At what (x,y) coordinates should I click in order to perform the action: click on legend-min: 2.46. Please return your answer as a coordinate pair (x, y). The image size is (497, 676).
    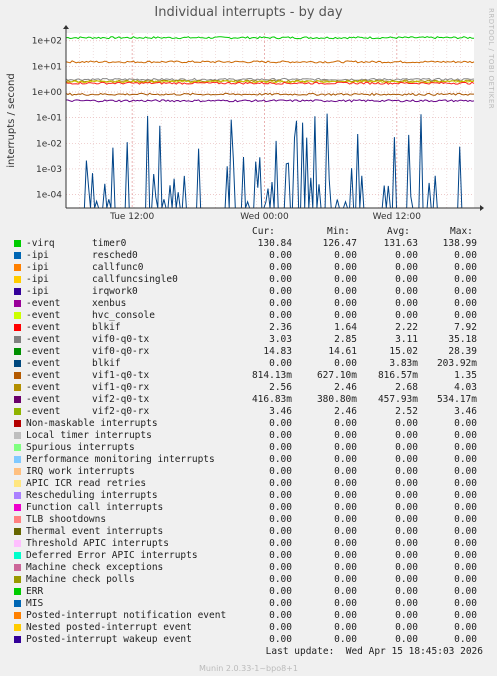
    Looking at the image, I should click on (345, 387).